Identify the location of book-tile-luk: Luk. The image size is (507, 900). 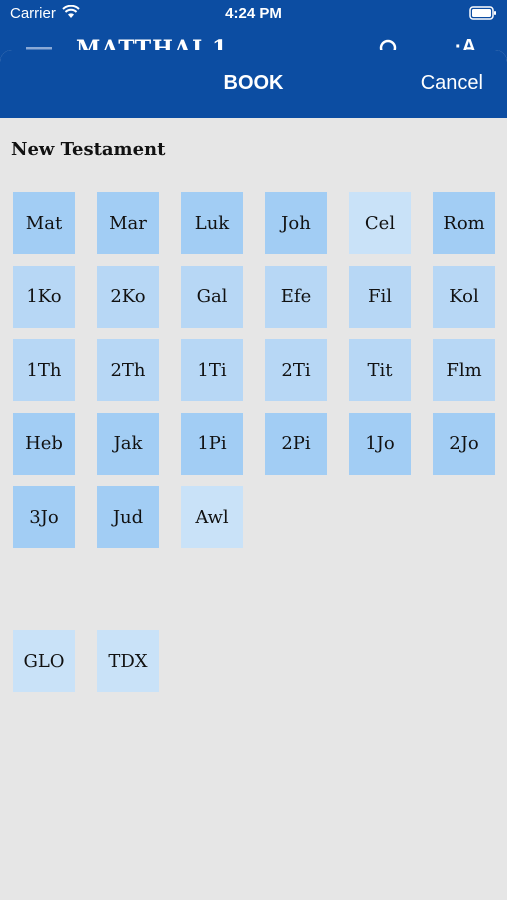
(212, 223).